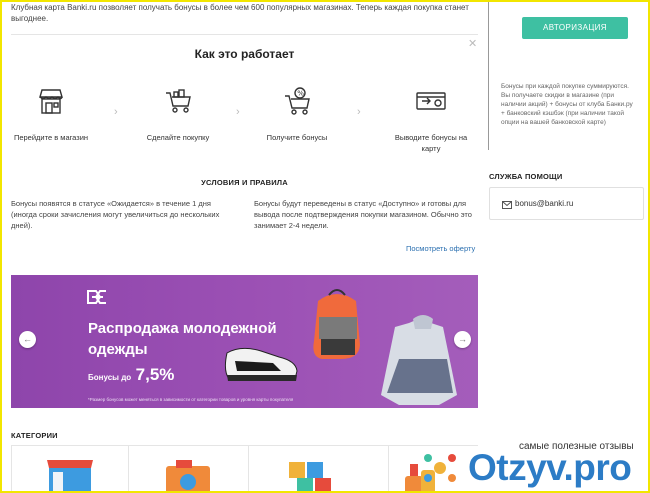 The height and width of the screenshot is (493, 650). I want to click on step-label: Выводите бонусы на карту, so click(431, 143).